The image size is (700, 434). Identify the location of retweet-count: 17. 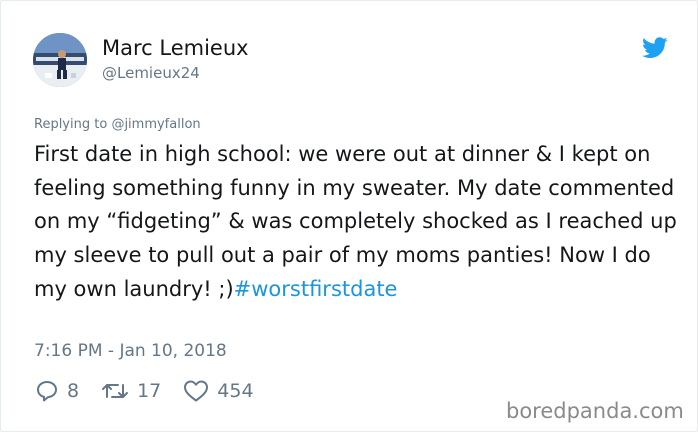
(149, 391).